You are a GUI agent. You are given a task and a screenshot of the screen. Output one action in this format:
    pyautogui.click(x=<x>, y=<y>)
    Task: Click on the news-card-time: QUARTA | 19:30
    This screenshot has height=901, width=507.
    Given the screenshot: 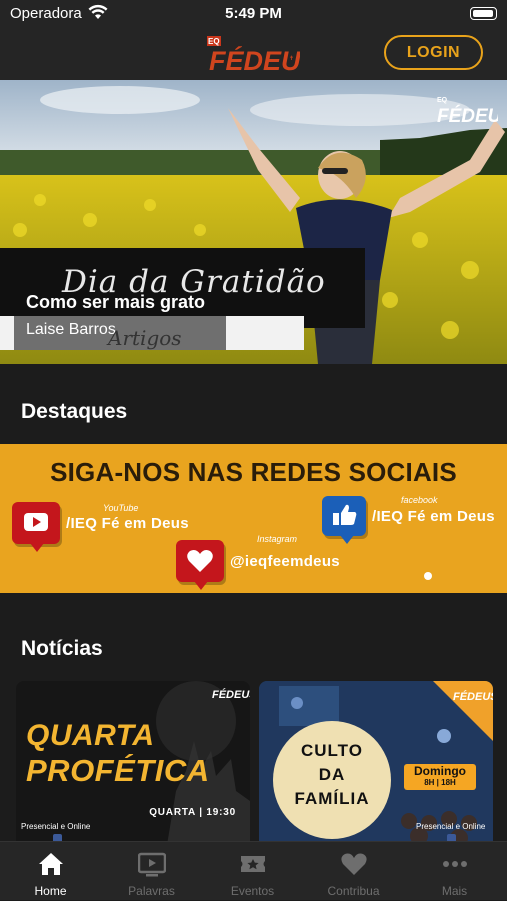 What is the action you would take?
    pyautogui.click(x=192, y=812)
    